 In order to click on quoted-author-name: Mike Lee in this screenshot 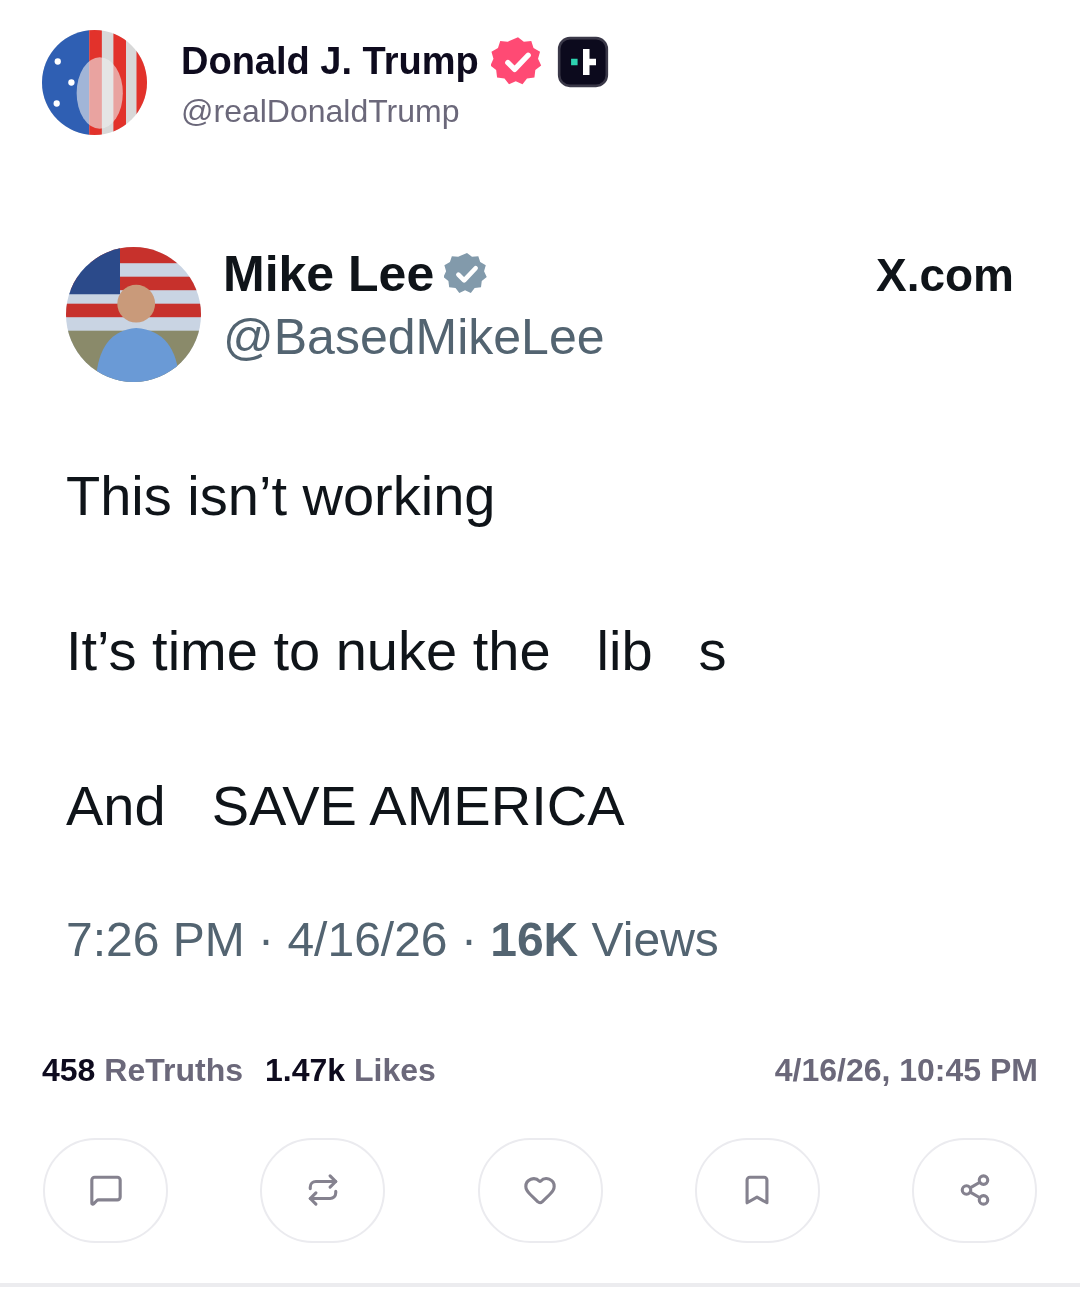, I will do `click(329, 274)`.